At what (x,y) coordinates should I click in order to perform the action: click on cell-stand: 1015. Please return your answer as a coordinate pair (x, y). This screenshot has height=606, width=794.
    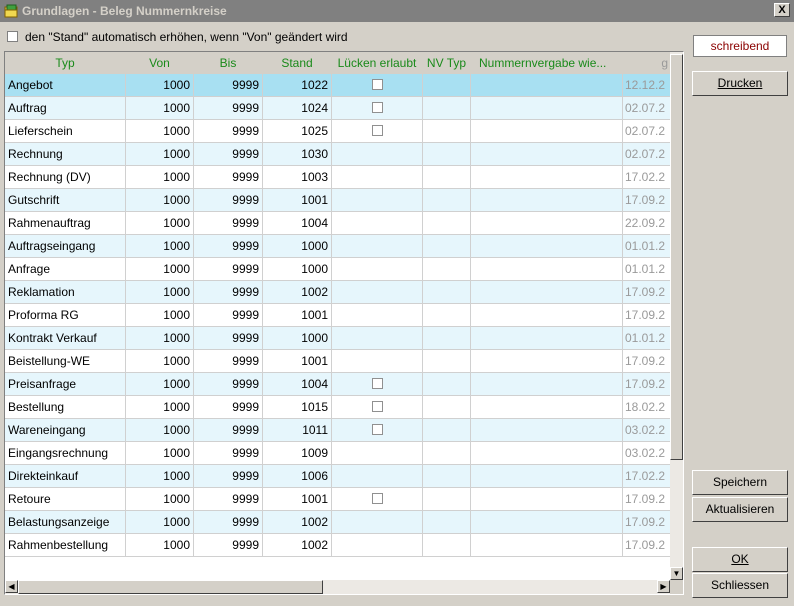
    Looking at the image, I should click on (297, 407).